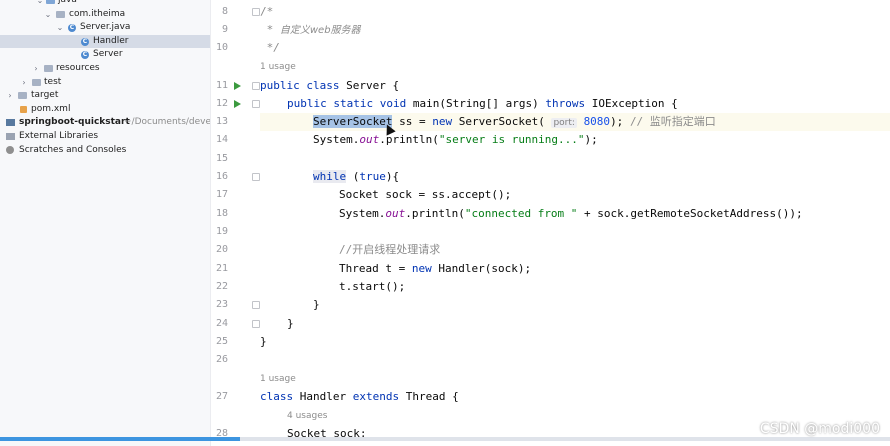  What do you see at coordinates (221, 176) in the screenshot?
I see `line-number: 16` at bounding box center [221, 176].